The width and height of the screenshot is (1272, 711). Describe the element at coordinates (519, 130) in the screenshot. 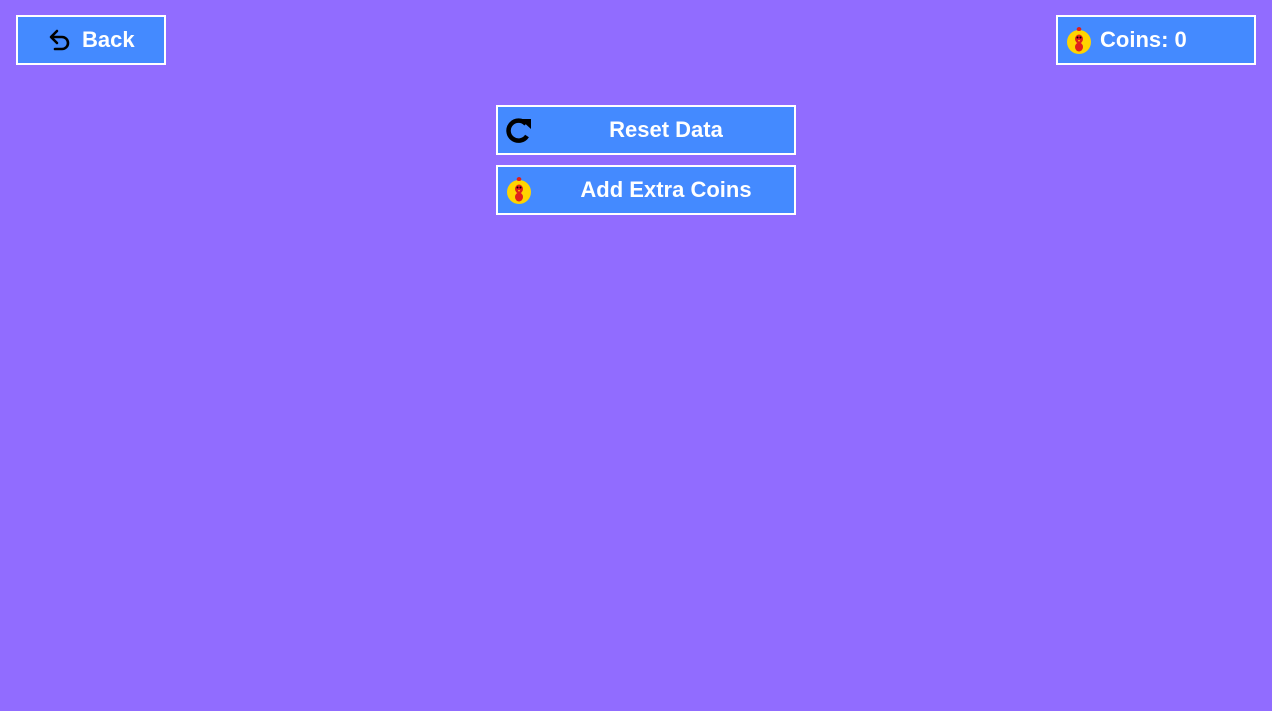

I see `refresh-icon` at that location.